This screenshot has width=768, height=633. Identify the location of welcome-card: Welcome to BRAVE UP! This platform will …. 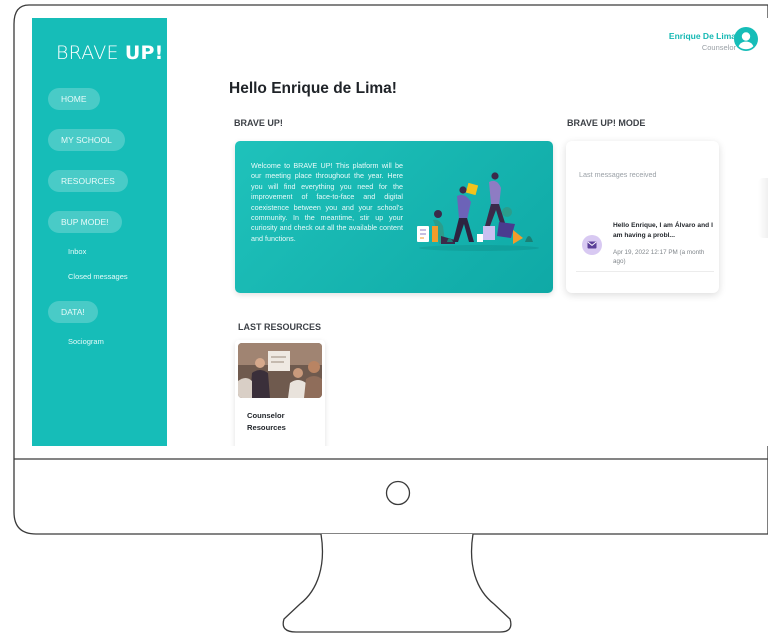
(394, 217).